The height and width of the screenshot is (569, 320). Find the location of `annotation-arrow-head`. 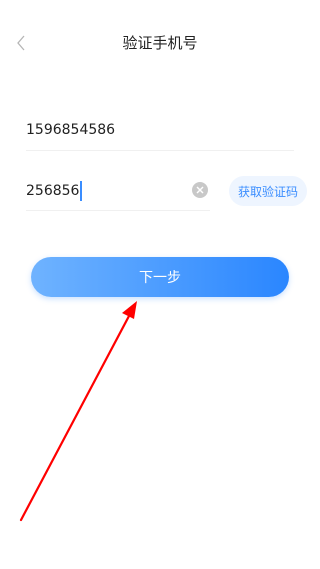

annotation-arrow-head is located at coordinates (129, 310).